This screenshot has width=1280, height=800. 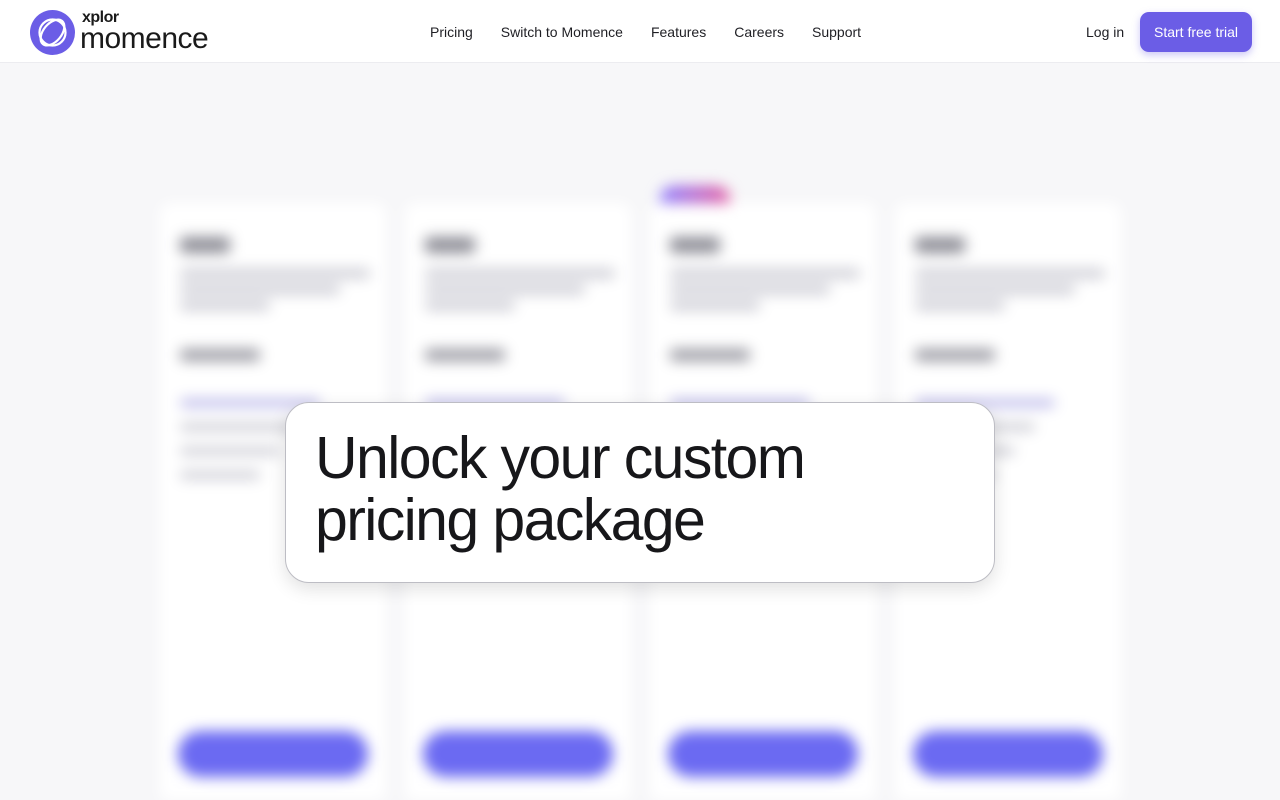 What do you see at coordinates (1105, 32) in the screenshot?
I see `login-link: Log in` at bounding box center [1105, 32].